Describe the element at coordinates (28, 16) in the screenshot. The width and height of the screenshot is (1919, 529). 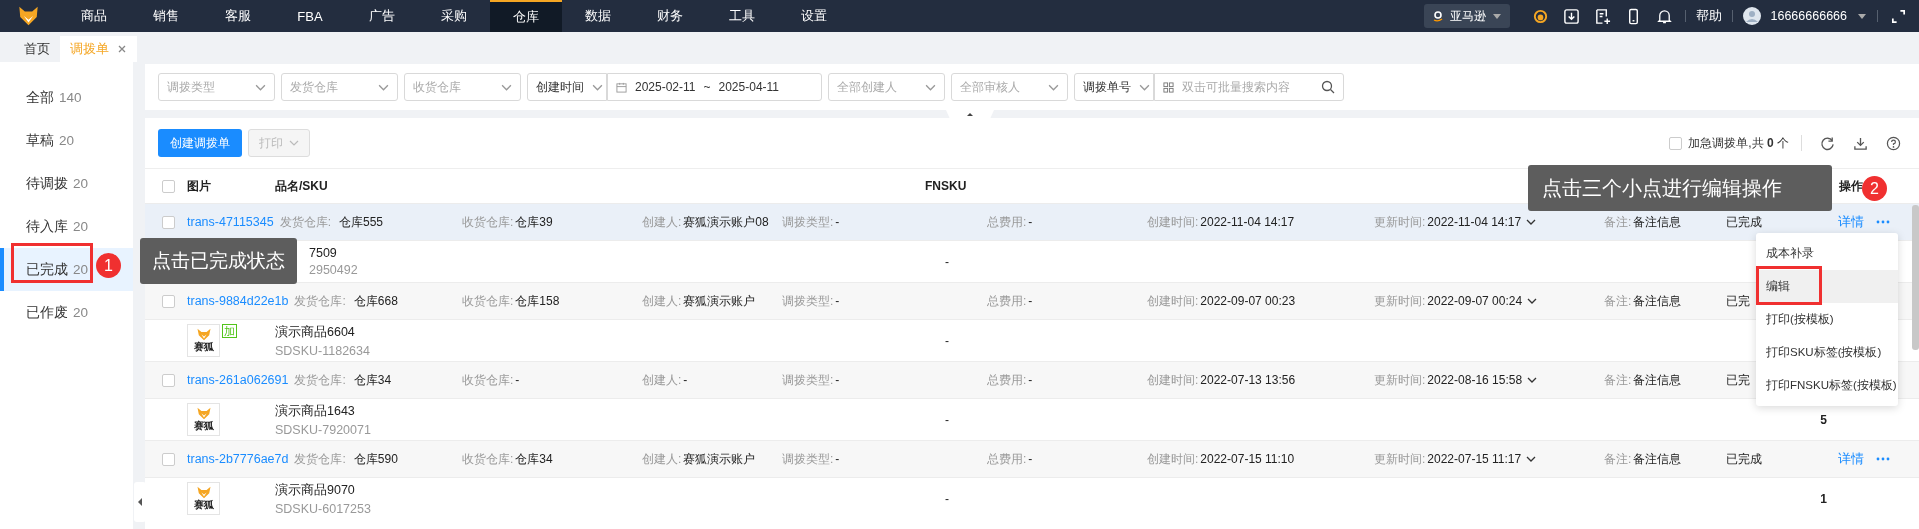
I see `fox-logo-icon` at that location.